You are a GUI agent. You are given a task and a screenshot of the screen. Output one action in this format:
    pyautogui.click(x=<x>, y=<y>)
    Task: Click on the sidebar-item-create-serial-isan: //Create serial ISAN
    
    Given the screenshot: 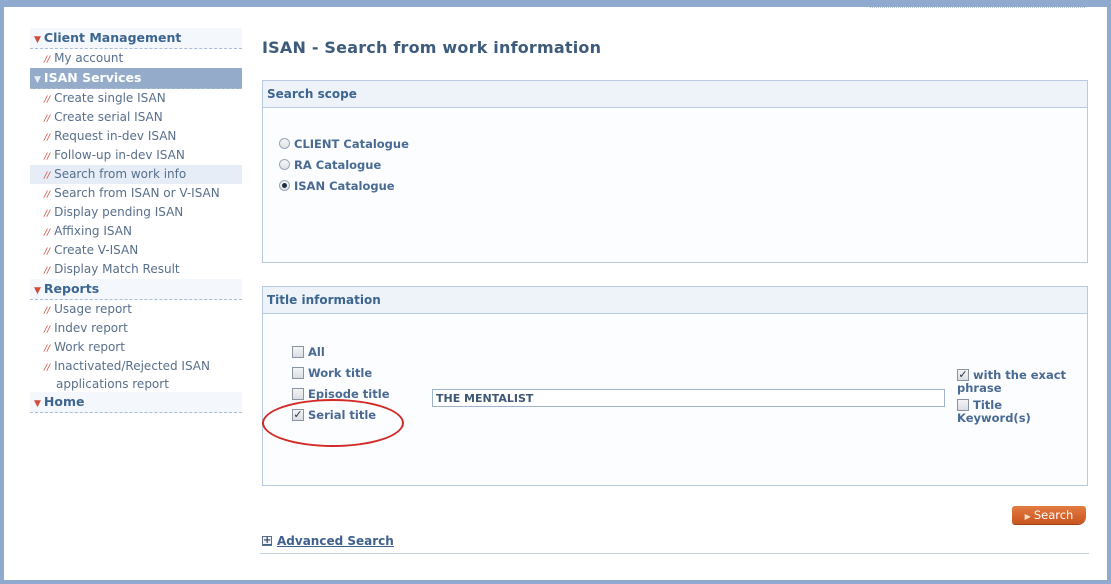 What is the action you would take?
    pyautogui.click(x=136, y=117)
    